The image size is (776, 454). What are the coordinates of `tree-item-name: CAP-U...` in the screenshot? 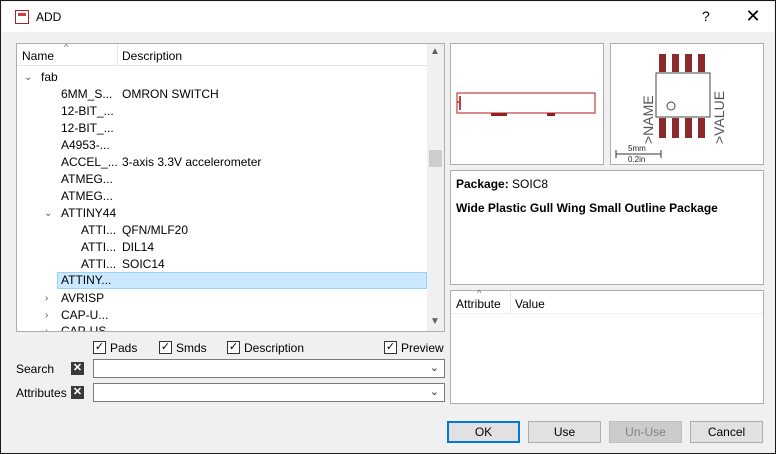 It's located at (85, 315).